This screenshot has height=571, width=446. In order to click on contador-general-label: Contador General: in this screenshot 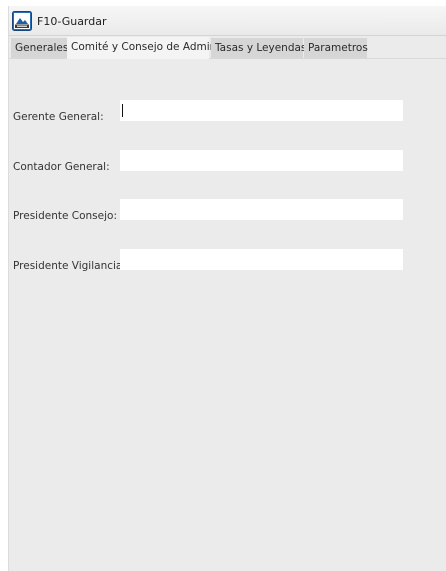, I will do `click(61, 167)`.